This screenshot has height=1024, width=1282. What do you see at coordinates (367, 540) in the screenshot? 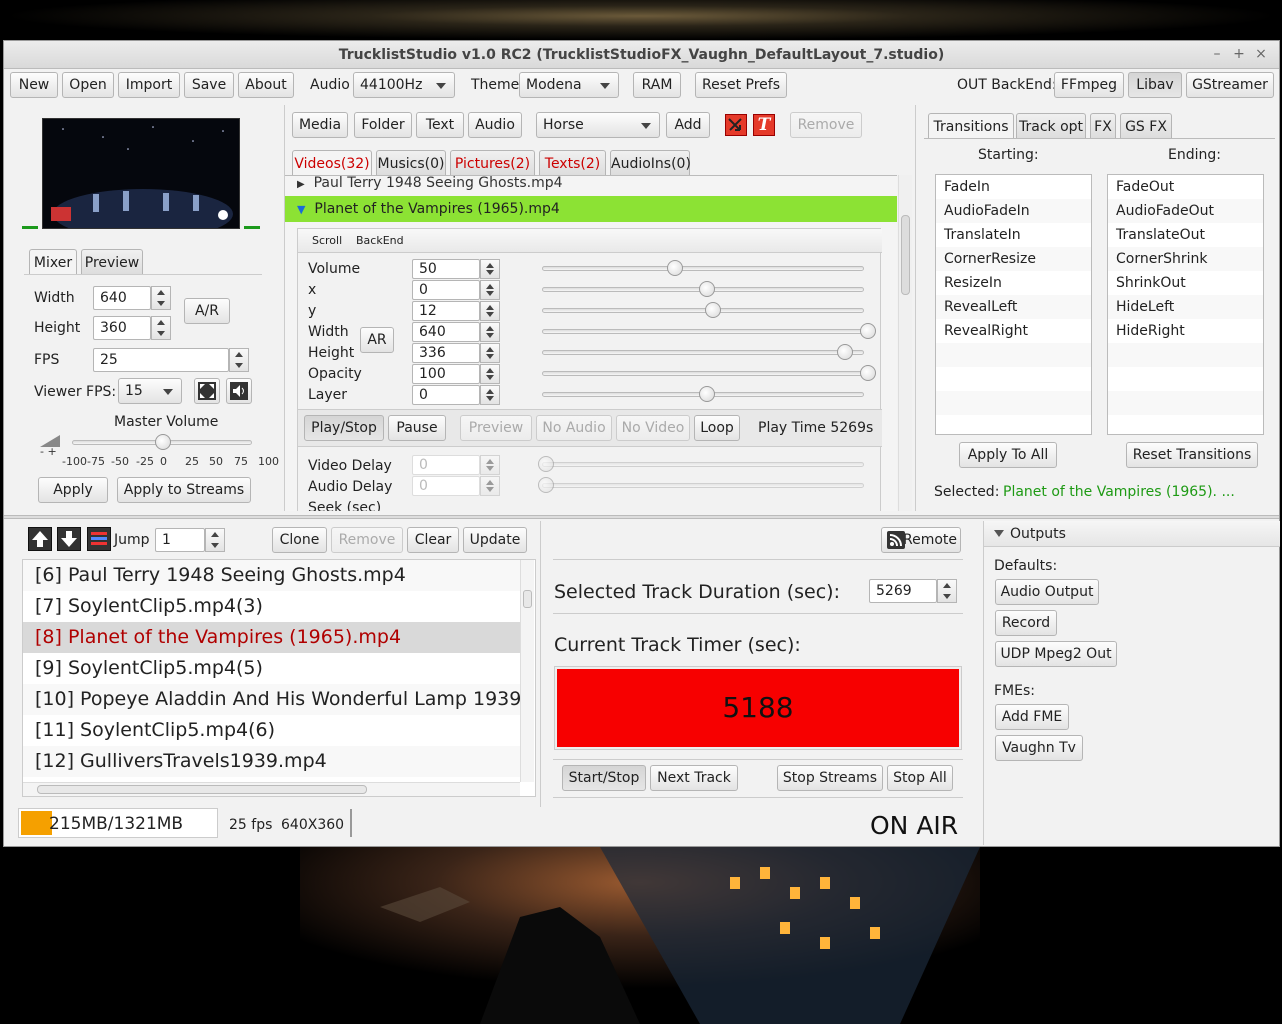
I see `remove-track-button: Remove` at bounding box center [367, 540].